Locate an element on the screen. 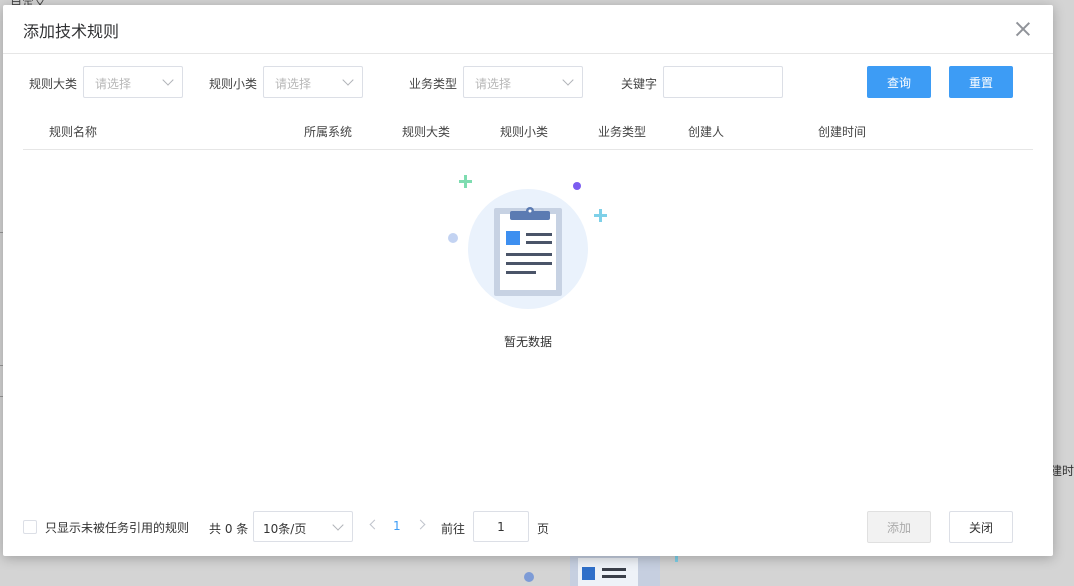  close-button: 关闭 is located at coordinates (981, 527).